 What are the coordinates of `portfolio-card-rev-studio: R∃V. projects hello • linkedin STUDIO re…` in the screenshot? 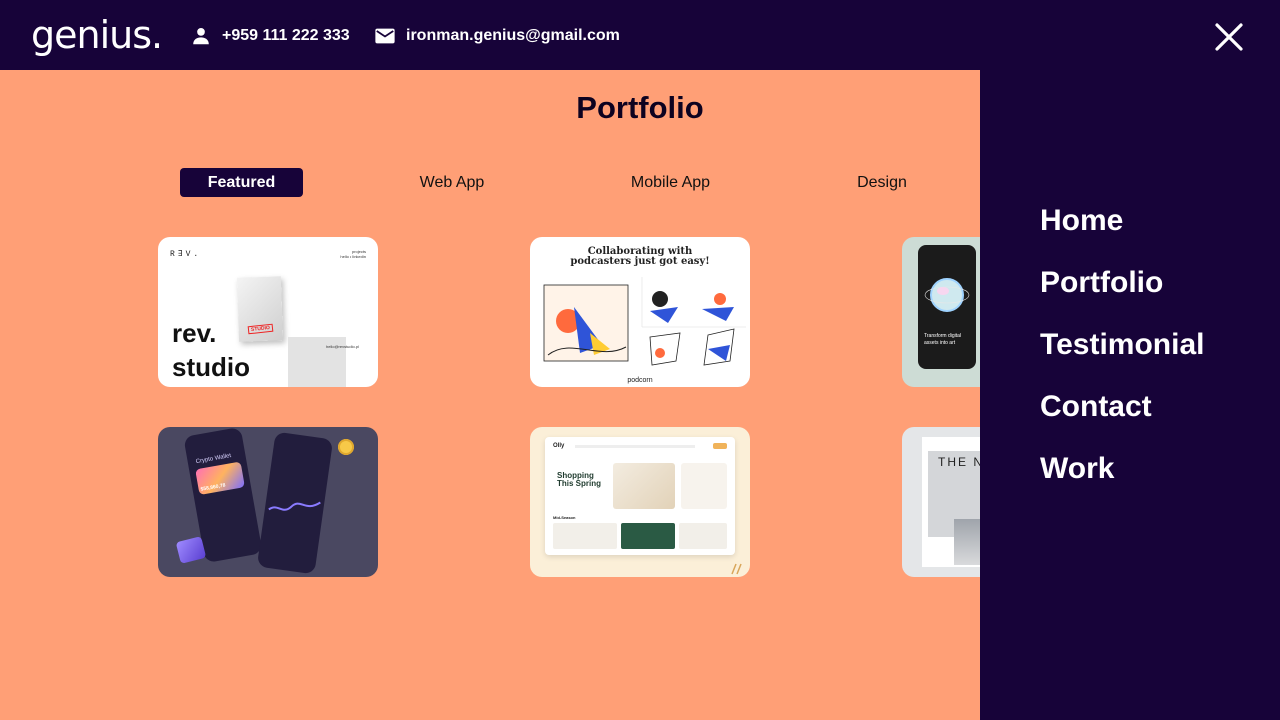 It's located at (268, 312).